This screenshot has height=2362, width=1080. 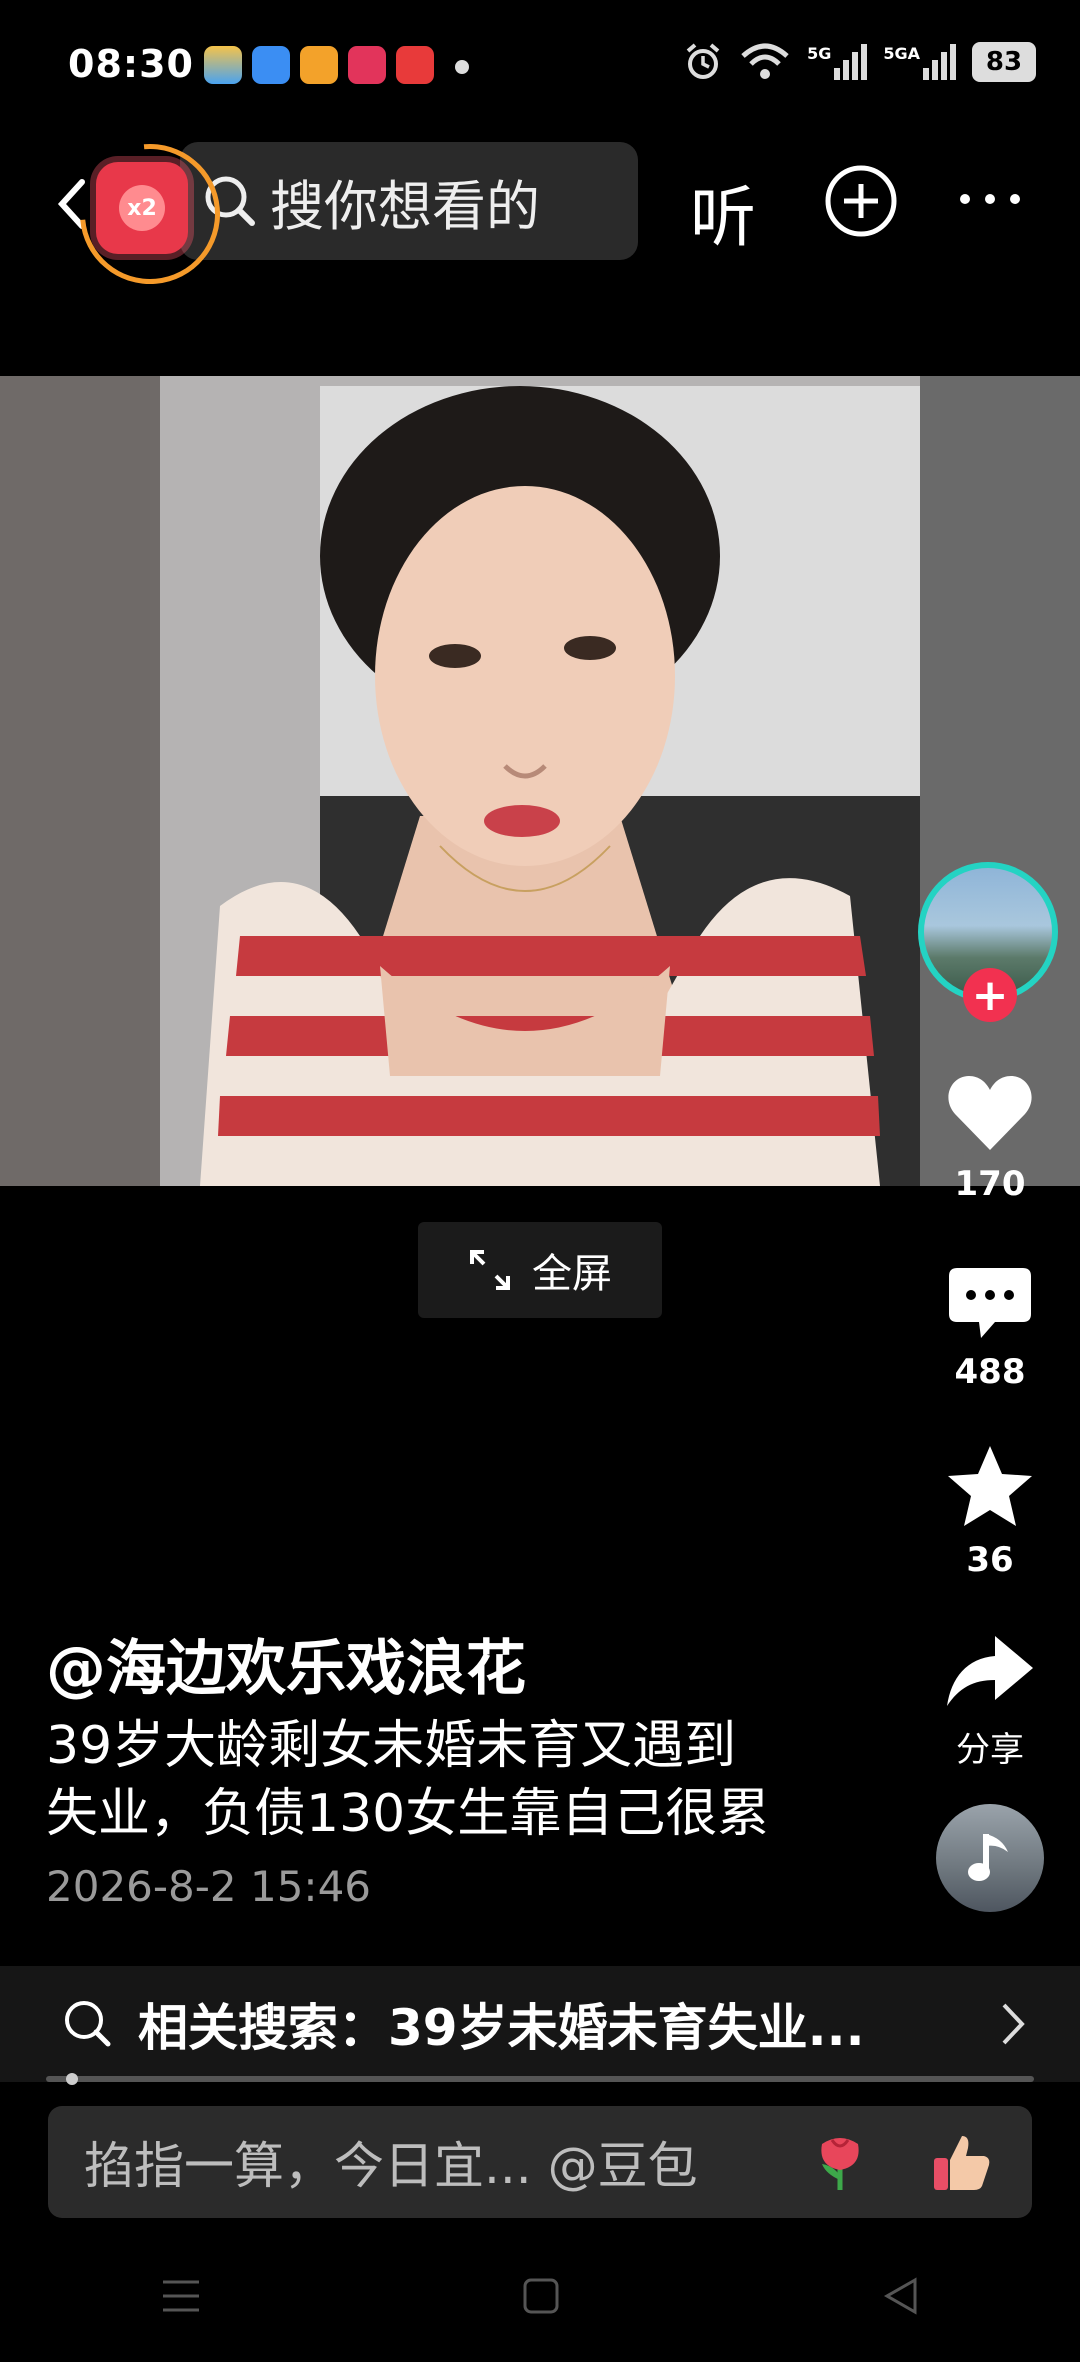 What do you see at coordinates (990, 1113) in the screenshot?
I see `heart-icon` at bounding box center [990, 1113].